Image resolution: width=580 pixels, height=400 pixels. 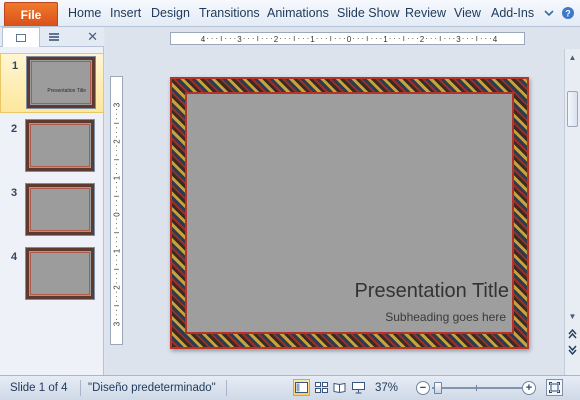 I want to click on outline-icon, so click(x=54, y=37).